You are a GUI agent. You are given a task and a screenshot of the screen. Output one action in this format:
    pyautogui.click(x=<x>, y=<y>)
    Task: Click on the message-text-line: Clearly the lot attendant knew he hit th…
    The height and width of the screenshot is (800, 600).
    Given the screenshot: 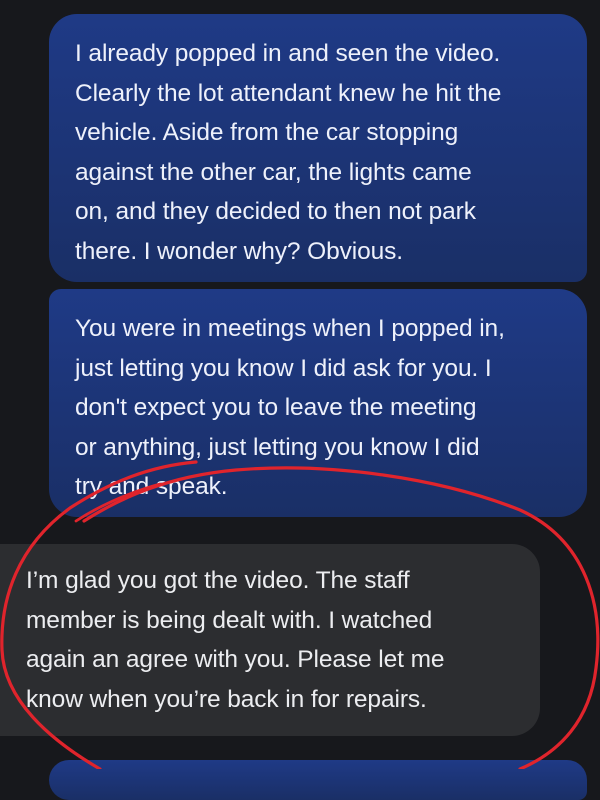 What is the action you would take?
    pyautogui.click(x=288, y=93)
    